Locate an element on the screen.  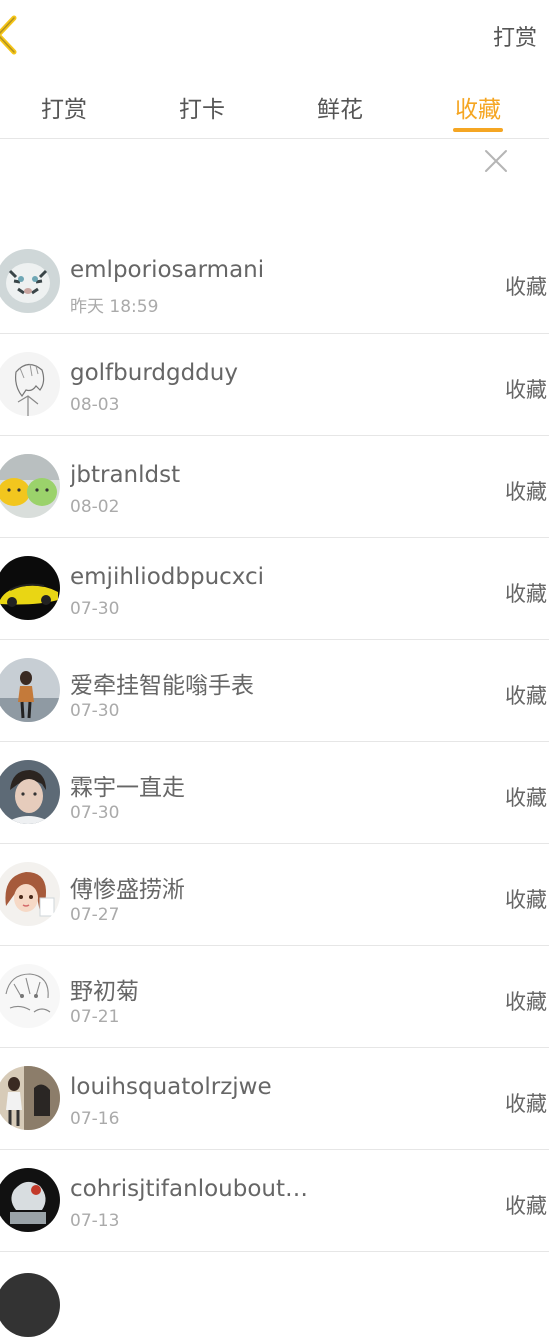
timestamp: 07-16 is located at coordinates (95, 1119).